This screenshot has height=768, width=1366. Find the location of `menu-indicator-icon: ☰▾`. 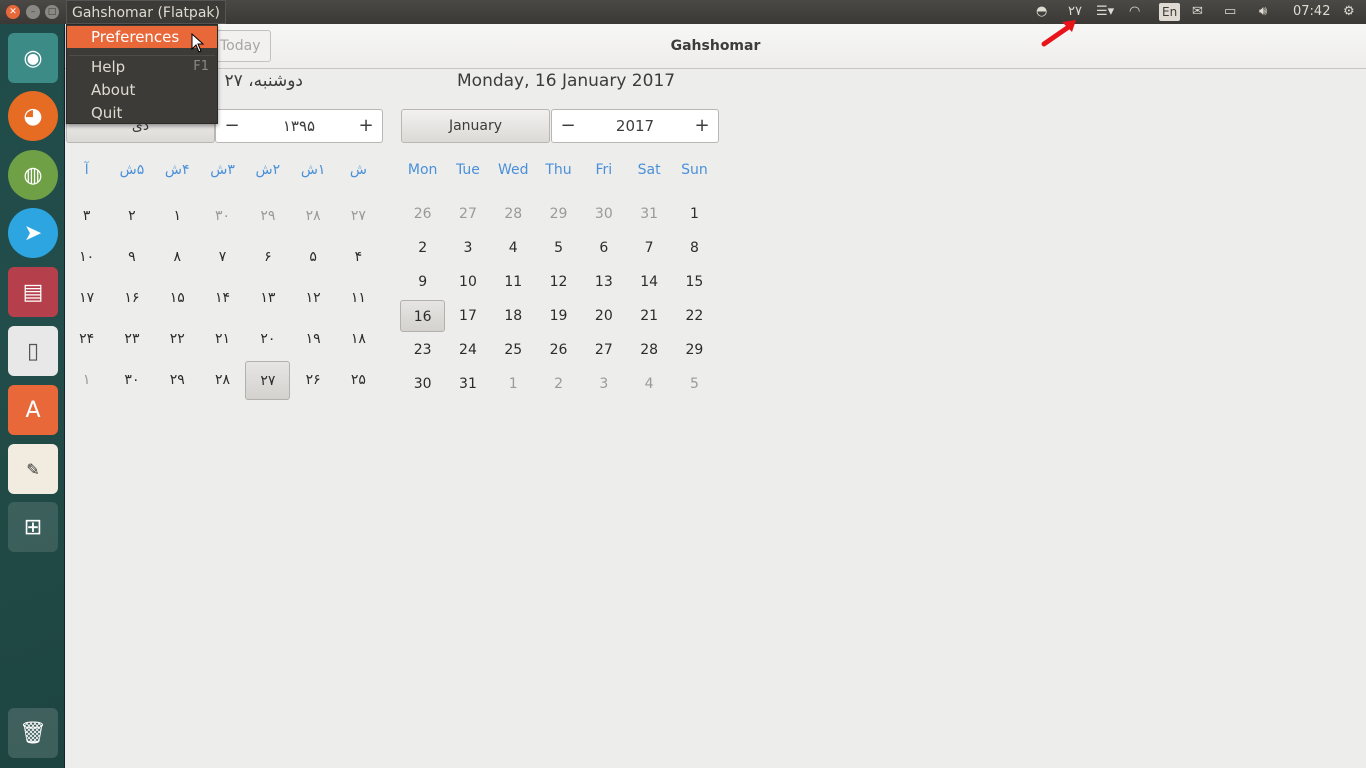

menu-indicator-icon: ☰▾ is located at coordinates (1105, 12).